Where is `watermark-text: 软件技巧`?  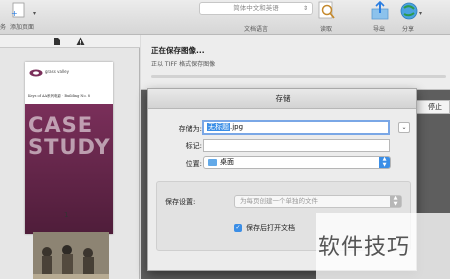
watermark-text: 软件技巧 is located at coordinates (364, 247).